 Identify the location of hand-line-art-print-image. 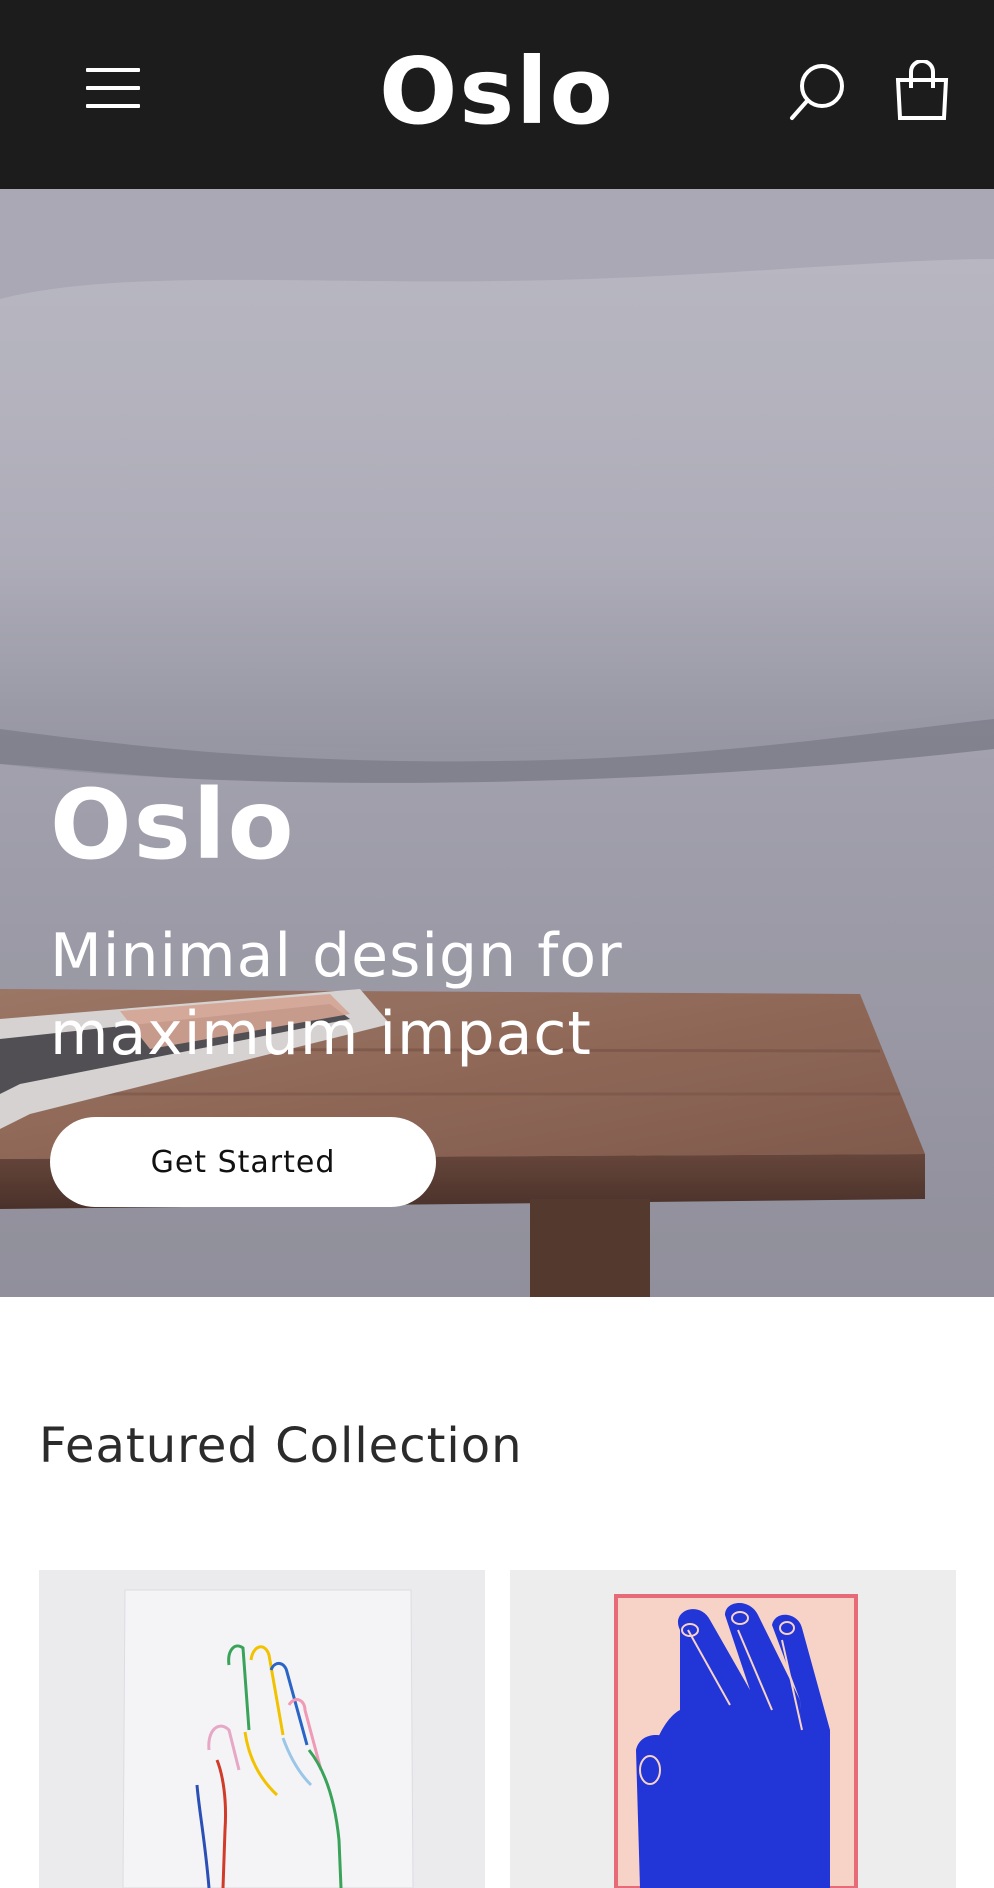
(262, 1729).